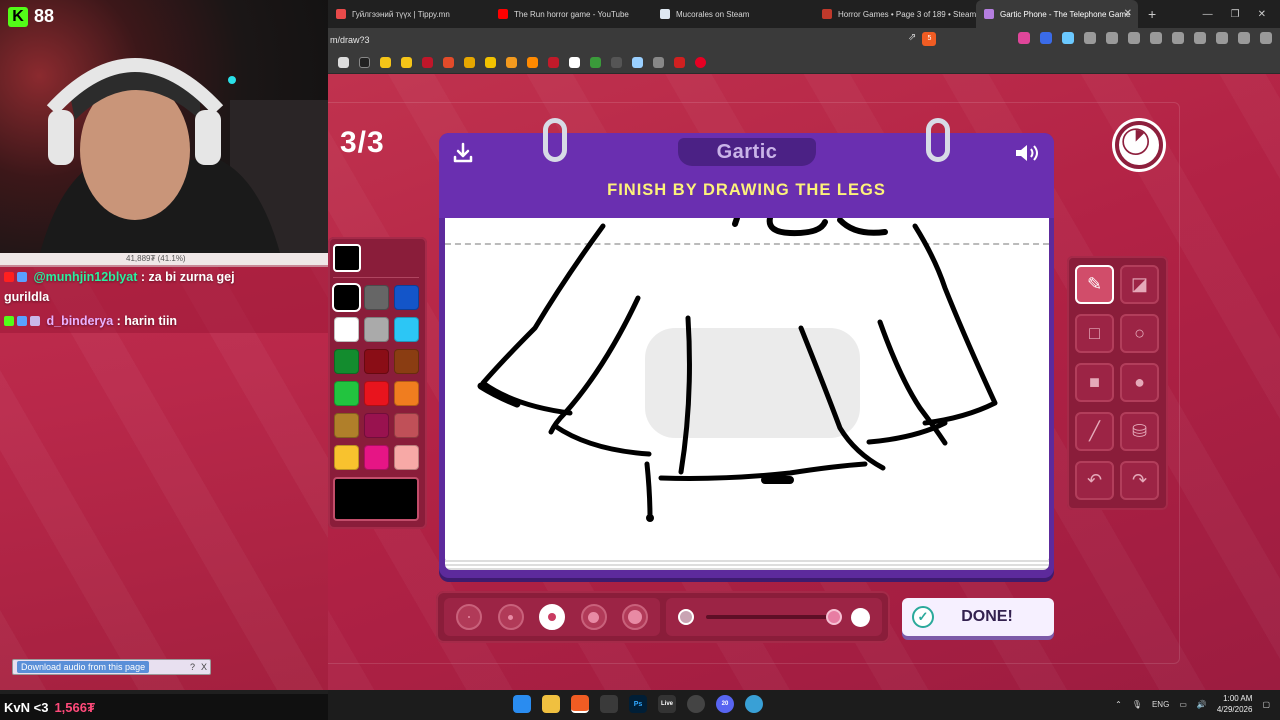 The height and width of the screenshot is (720, 1280). Describe the element at coordinates (1244, 38) in the screenshot. I see `vpn-icon` at that location.